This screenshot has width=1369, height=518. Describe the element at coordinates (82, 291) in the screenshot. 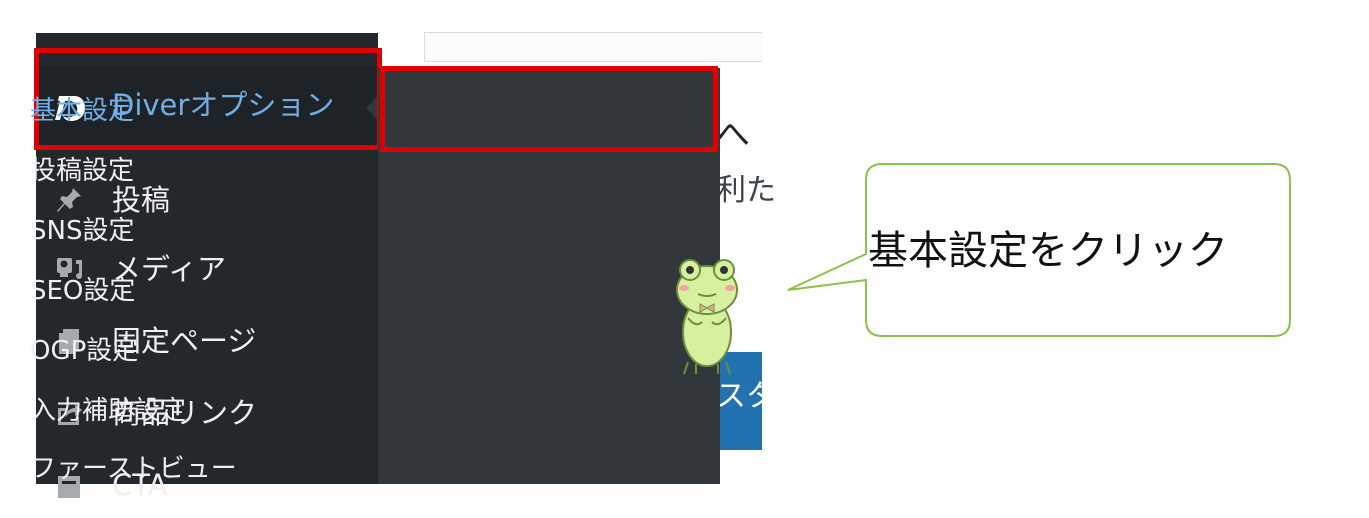

I see `submenu-item-seo-settings: SEO設定` at that location.